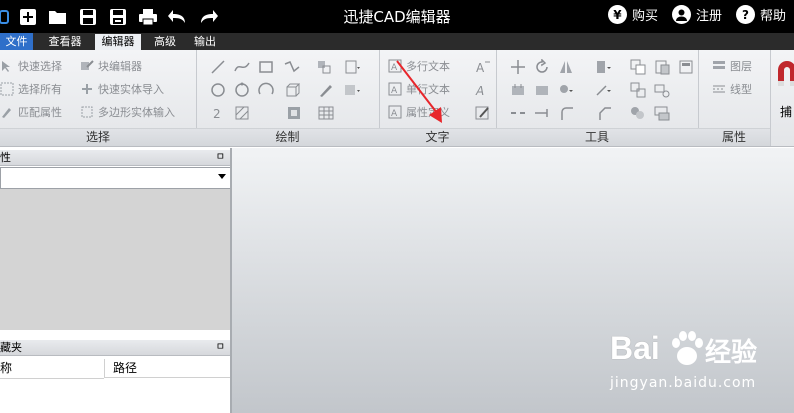 The image size is (794, 413). Describe the element at coordinates (483, 113) in the screenshot. I see `edit-text-icon` at that location.